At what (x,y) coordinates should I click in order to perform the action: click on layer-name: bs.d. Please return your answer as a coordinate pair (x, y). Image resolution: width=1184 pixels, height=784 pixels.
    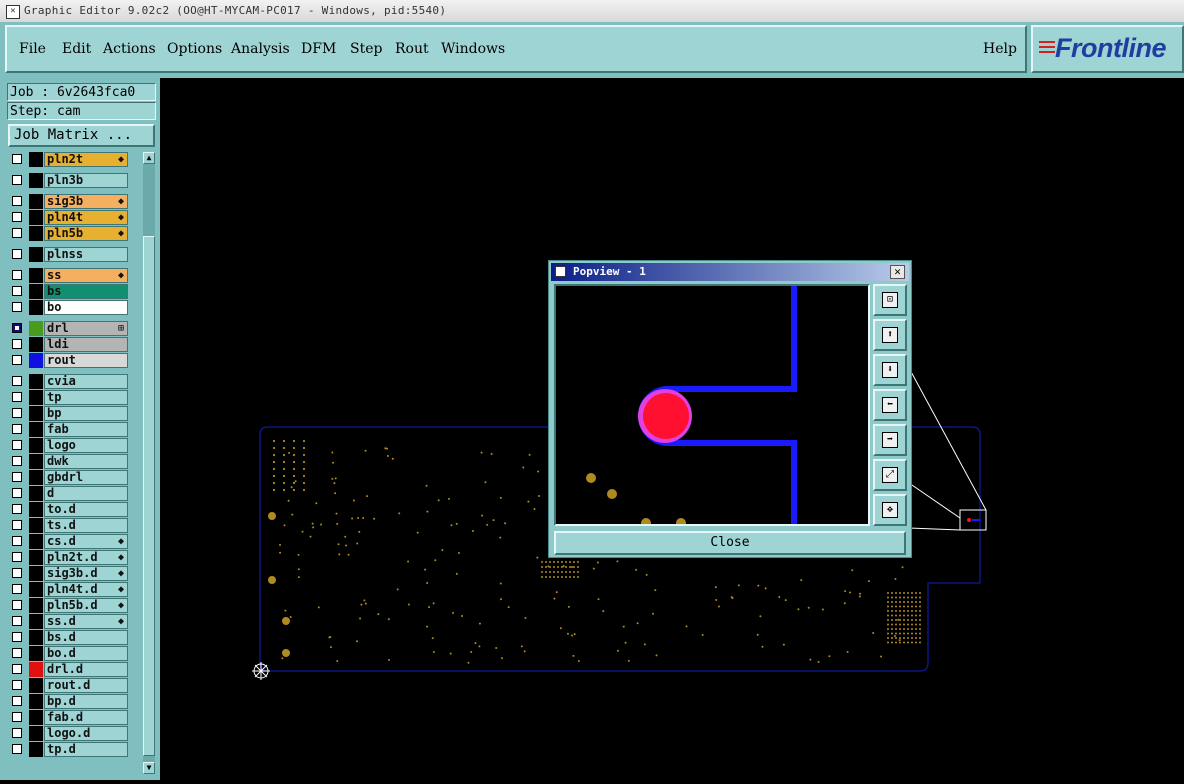
    Looking at the image, I should click on (86, 637).